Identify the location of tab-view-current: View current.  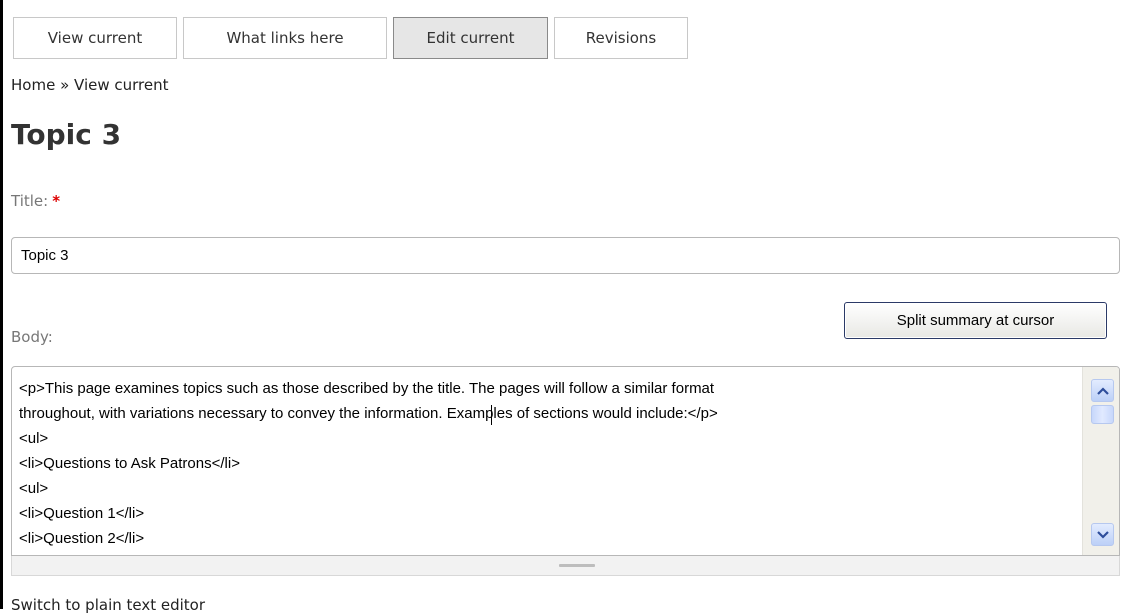
(95, 38).